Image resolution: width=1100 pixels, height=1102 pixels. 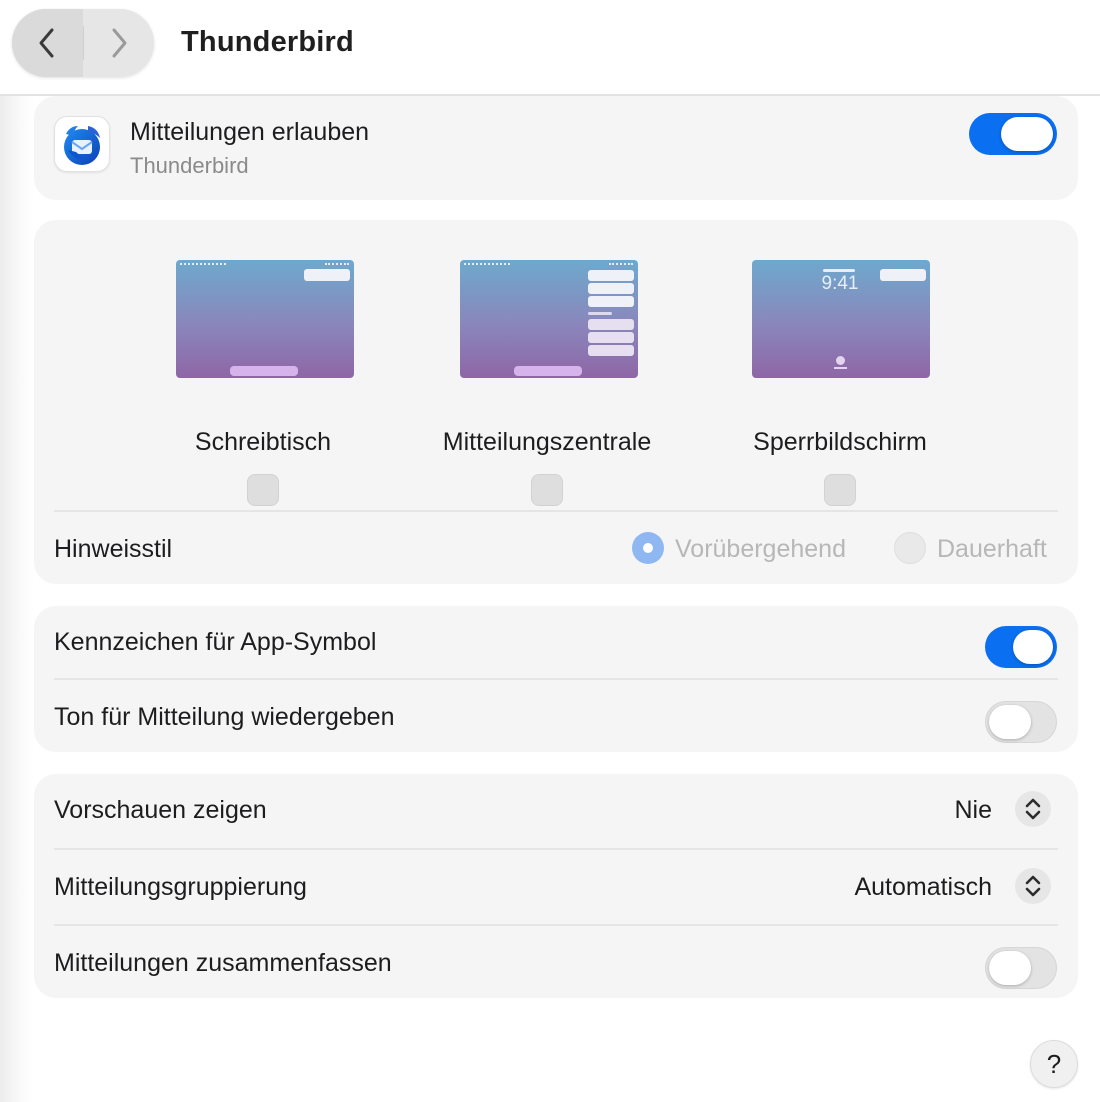 I want to click on summarize-label: Mitteilungen zusammenfassen, so click(x=223, y=963).